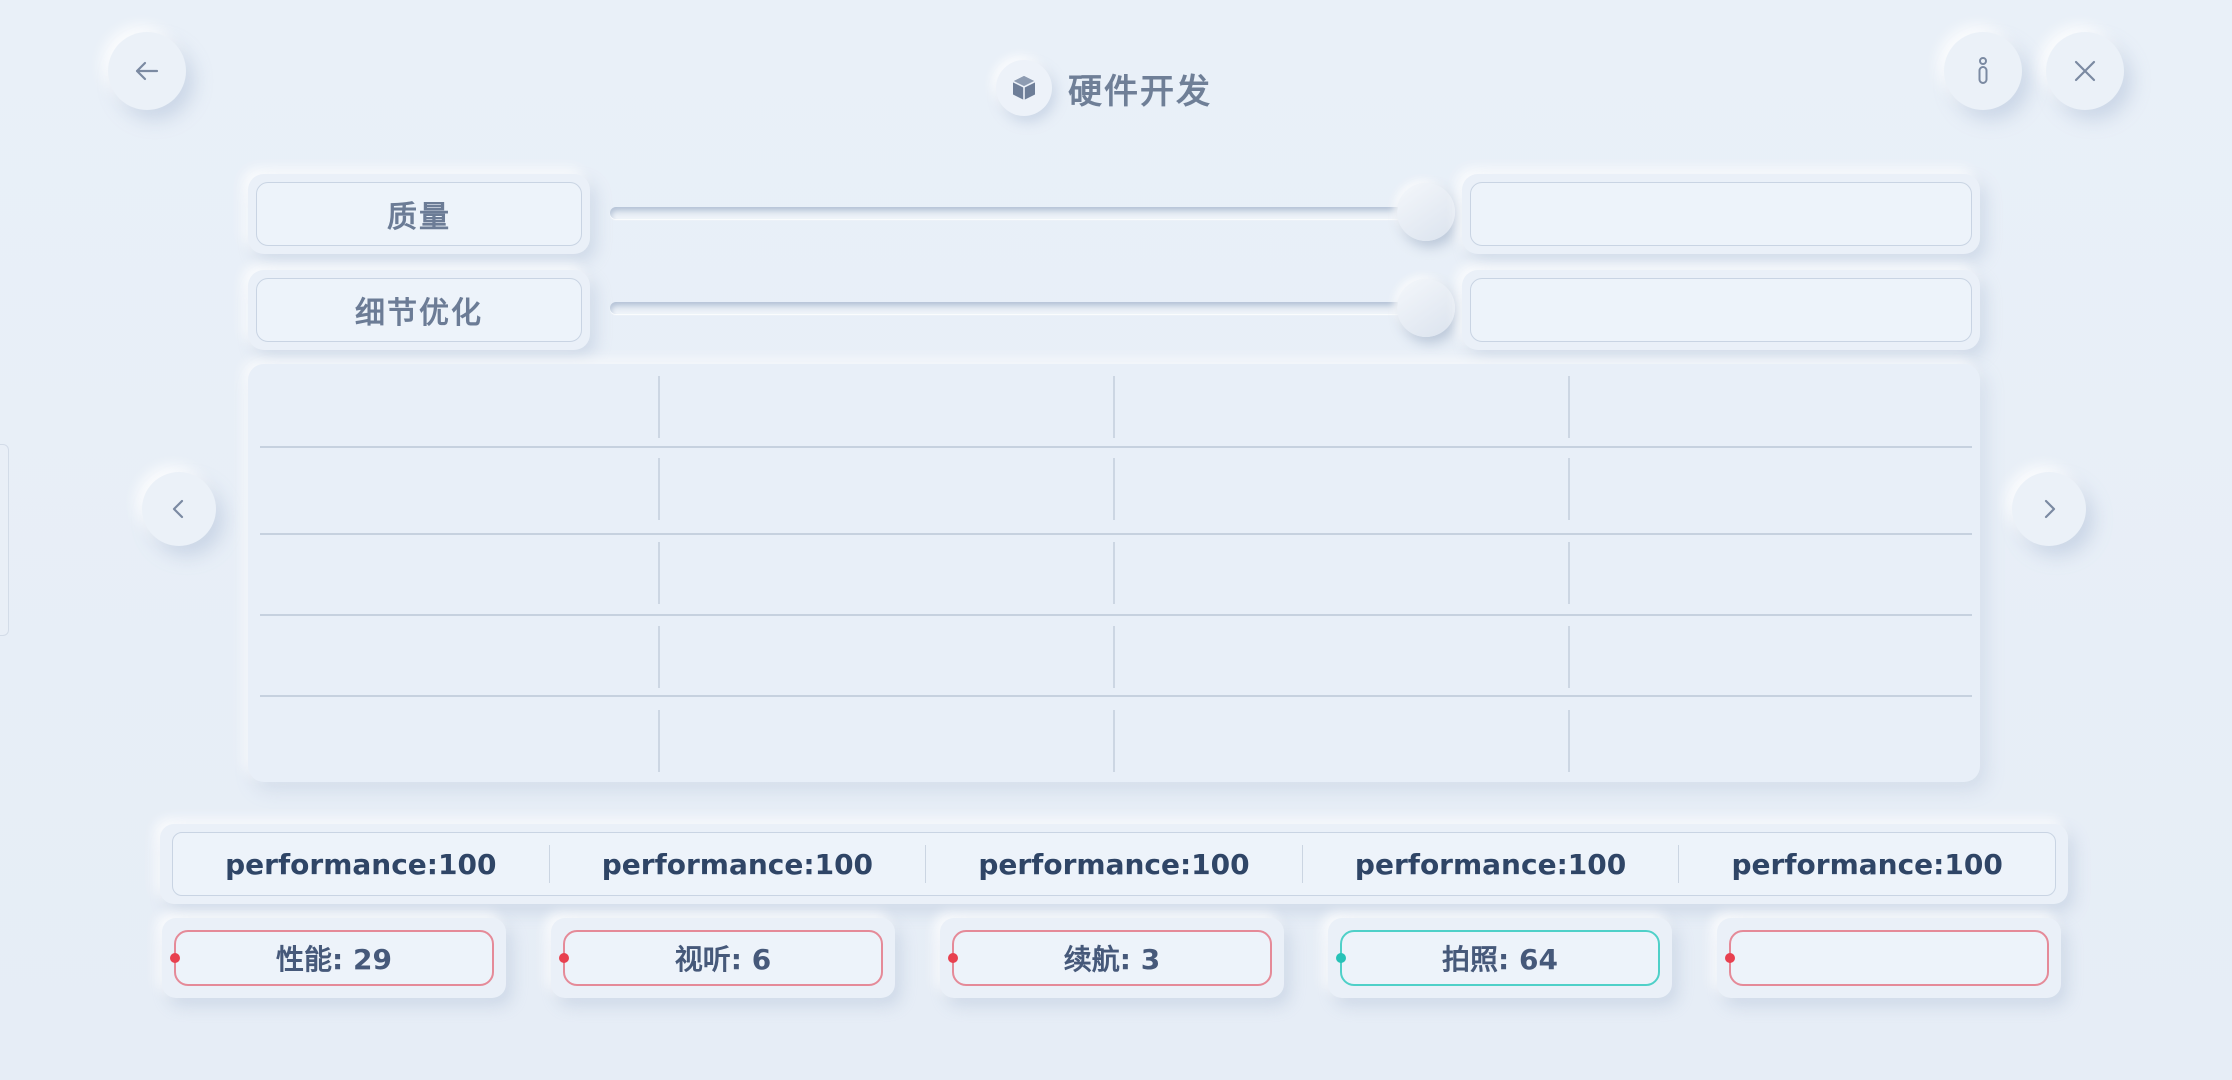 This screenshot has height=1080, width=2232. I want to click on stat-label: 视听: 6, so click(723, 959).